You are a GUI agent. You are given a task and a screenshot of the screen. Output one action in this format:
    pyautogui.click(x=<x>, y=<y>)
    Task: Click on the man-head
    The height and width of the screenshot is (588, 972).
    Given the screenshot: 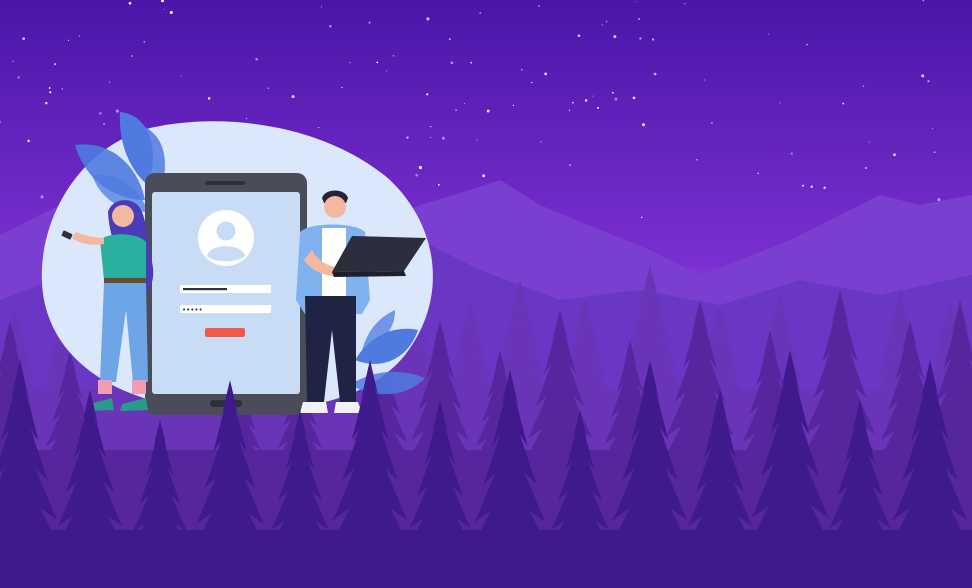 What is the action you would take?
    pyautogui.click(x=335, y=207)
    